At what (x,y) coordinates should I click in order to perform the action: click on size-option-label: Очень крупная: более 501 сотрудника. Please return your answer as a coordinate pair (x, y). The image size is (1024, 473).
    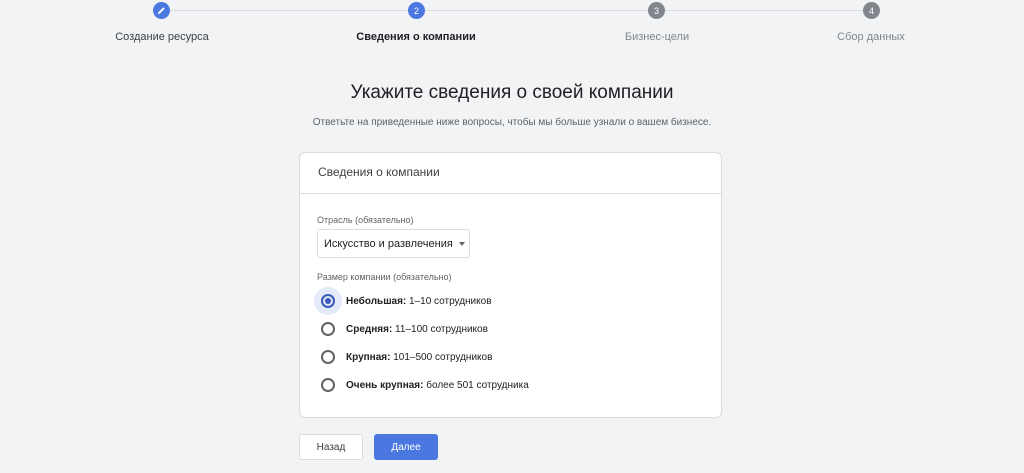
    Looking at the image, I should click on (437, 385).